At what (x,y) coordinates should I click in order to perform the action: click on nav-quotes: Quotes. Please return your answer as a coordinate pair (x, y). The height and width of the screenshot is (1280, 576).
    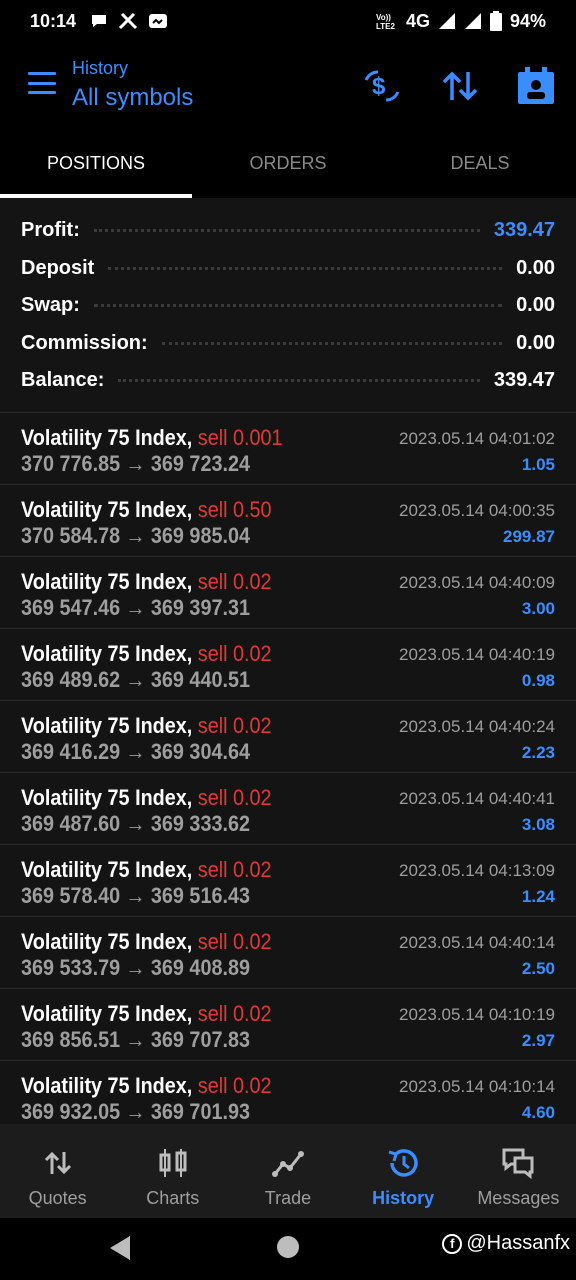
    Looking at the image, I should click on (57, 1171).